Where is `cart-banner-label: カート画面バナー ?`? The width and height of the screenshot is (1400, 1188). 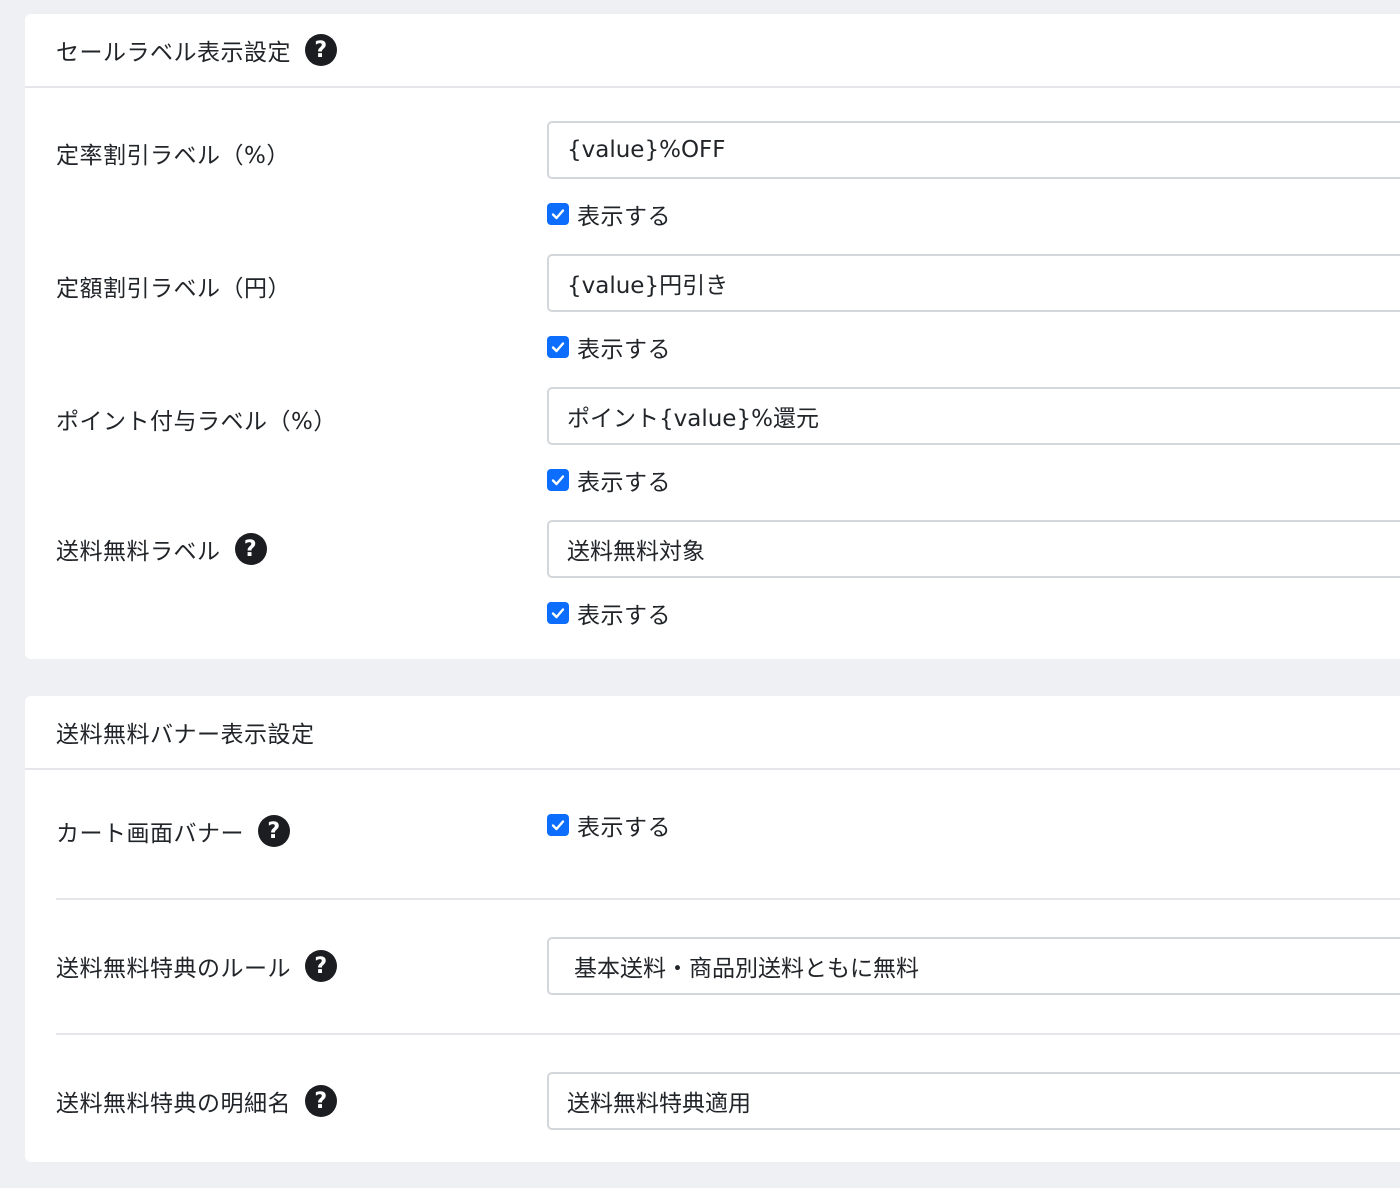
cart-banner-label: カート画面バナー ? is located at coordinates (173, 831).